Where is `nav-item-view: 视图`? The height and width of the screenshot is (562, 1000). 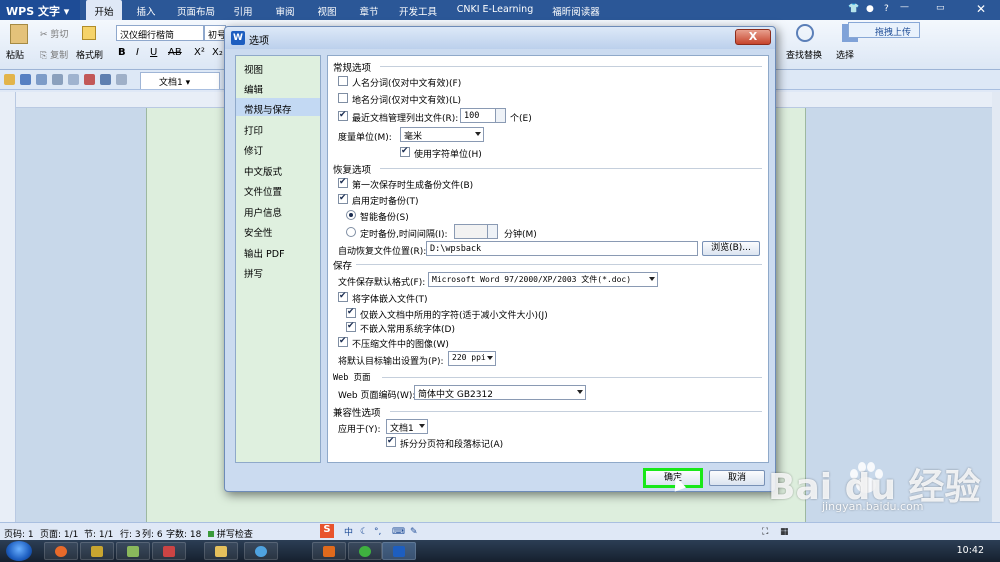
nav-item-view: 视图 is located at coordinates (278, 67).